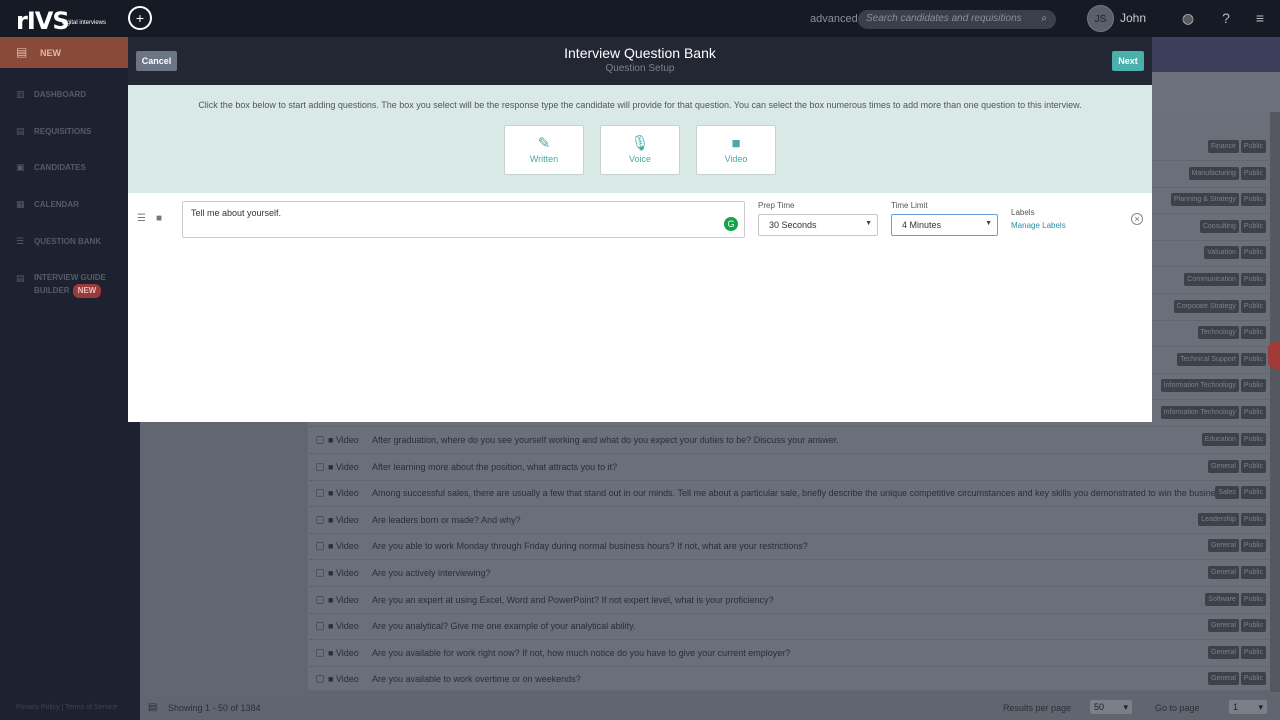  Describe the element at coordinates (1226, 18) in the screenshot. I see `help-icon: ?` at that location.